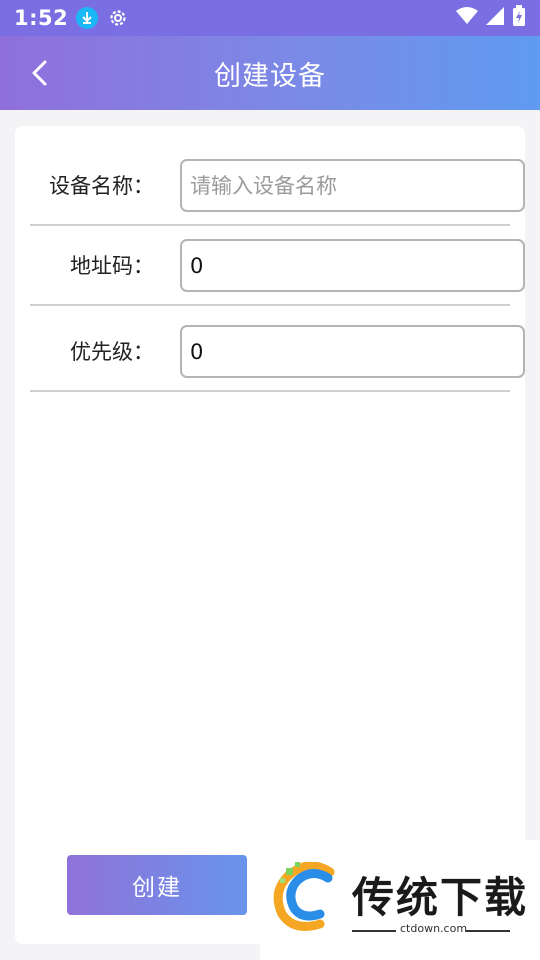  I want to click on watermark-brand: 传统下载, so click(440, 897).